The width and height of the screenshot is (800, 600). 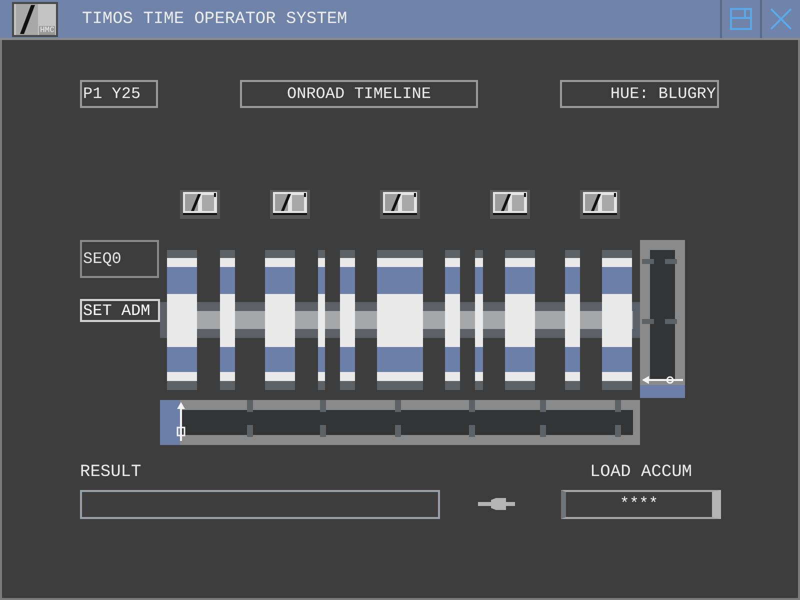 What do you see at coordinates (119, 94) in the screenshot?
I see `page-indicator: P1 Y25` at bounding box center [119, 94].